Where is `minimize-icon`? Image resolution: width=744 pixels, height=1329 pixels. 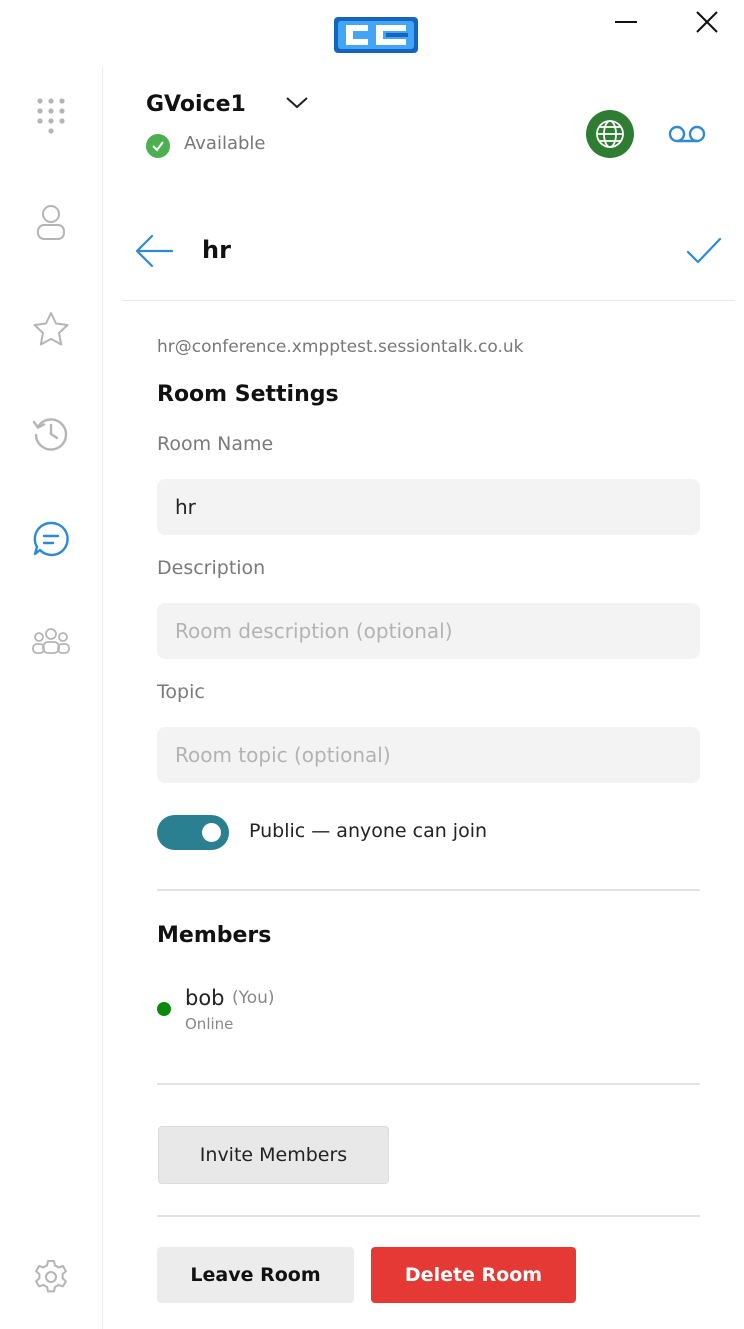 minimize-icon is located at coordinates (626, 22).